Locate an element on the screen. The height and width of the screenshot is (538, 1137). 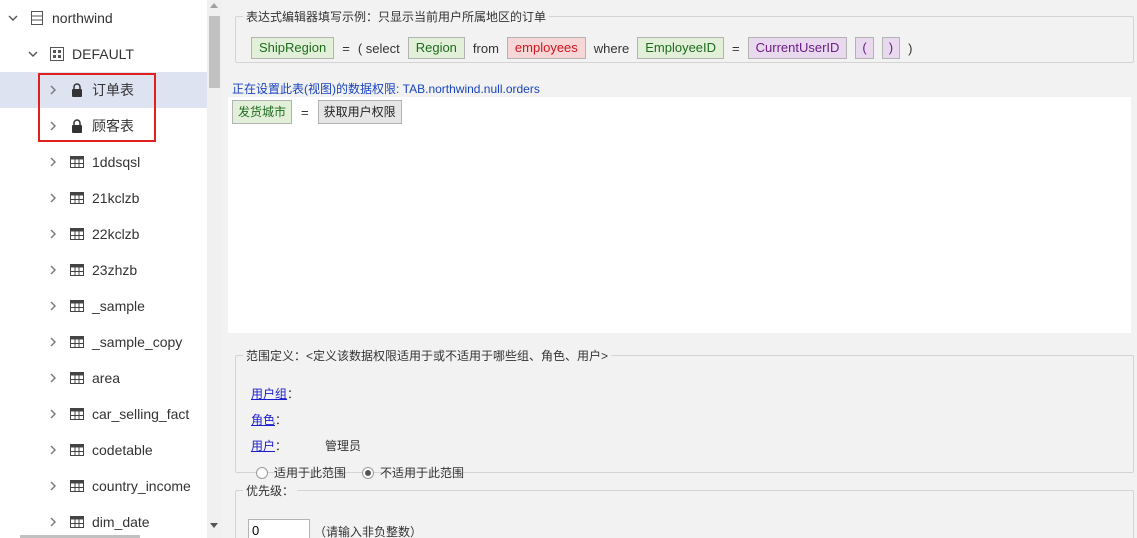
tree-item-table: _sample_copy is located at coordinates (114, 342).